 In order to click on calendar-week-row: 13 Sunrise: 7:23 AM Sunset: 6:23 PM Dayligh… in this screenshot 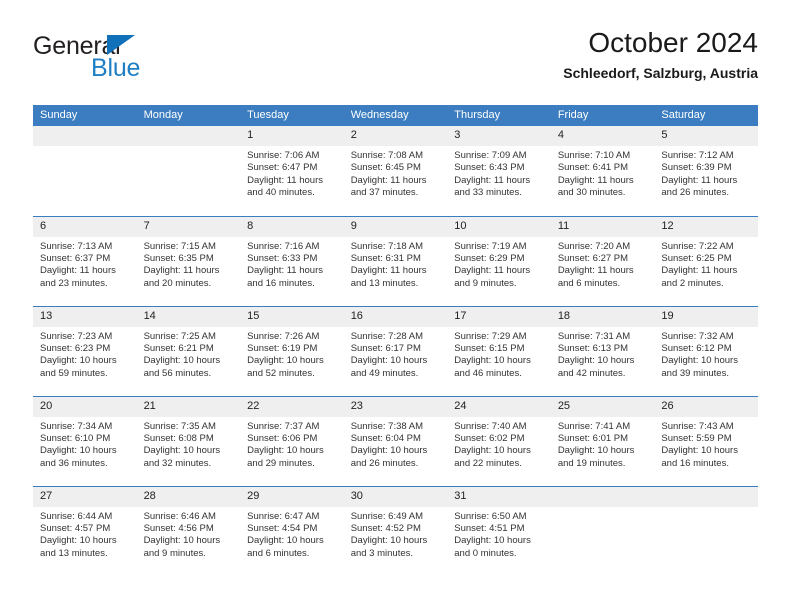, I will do `click(395, 350)`.